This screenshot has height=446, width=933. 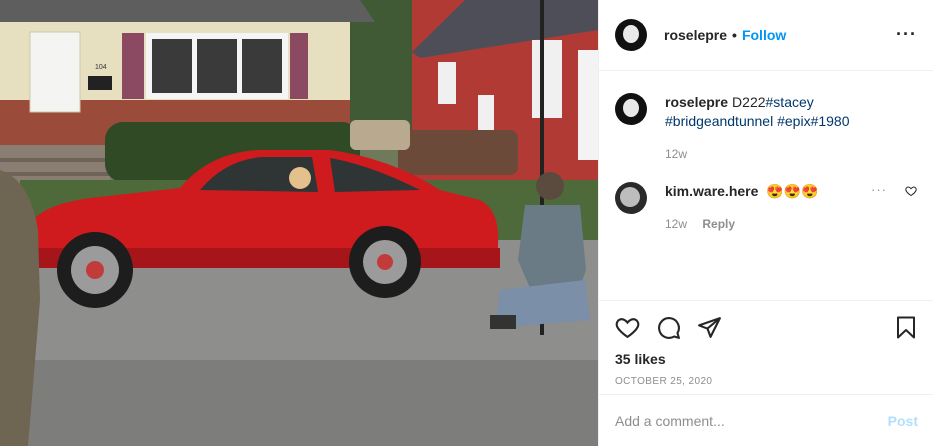 What do you see at coordinates (792, 191) in the screenshot?
I see `comment-text: 😍😍😍` at bounding box center [792, 191].